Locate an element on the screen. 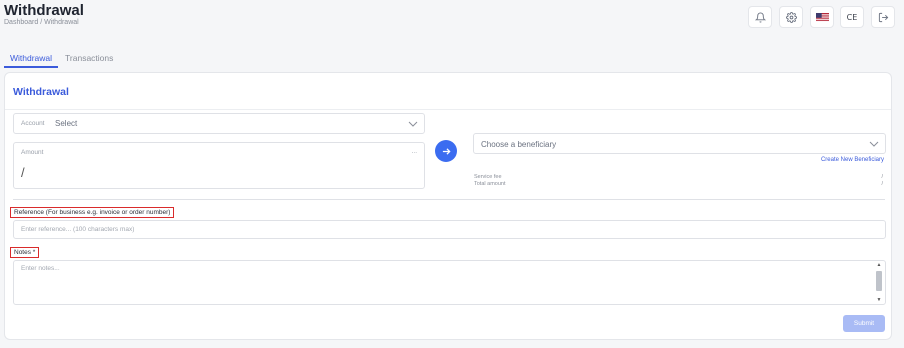 Image resolution: width=904 pixels, height=348 pixels. beneficiary-select: Choose a beneficiary is located at coordinates (679, 143).